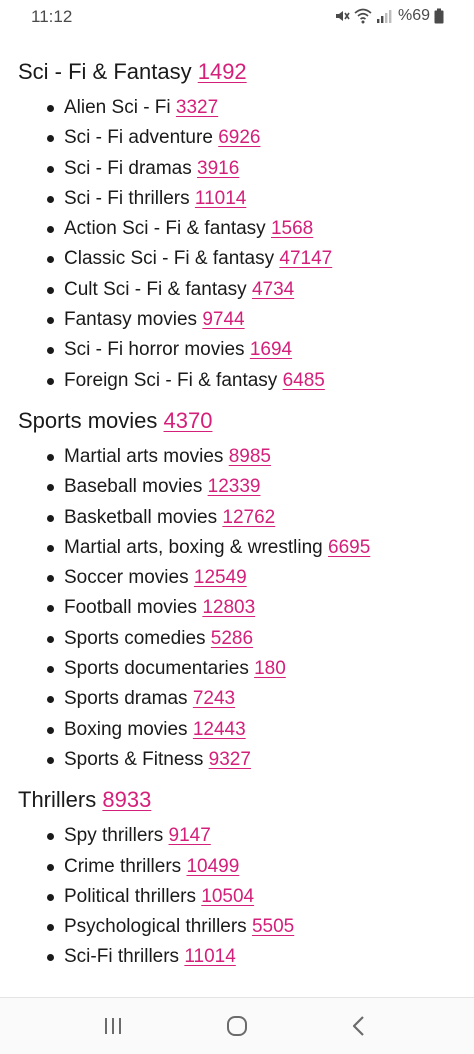 The image size is (474, 1054). Describe the element at coordinates (57, 800) in the screenshot. I see `section-title: Thrillers` at that location.